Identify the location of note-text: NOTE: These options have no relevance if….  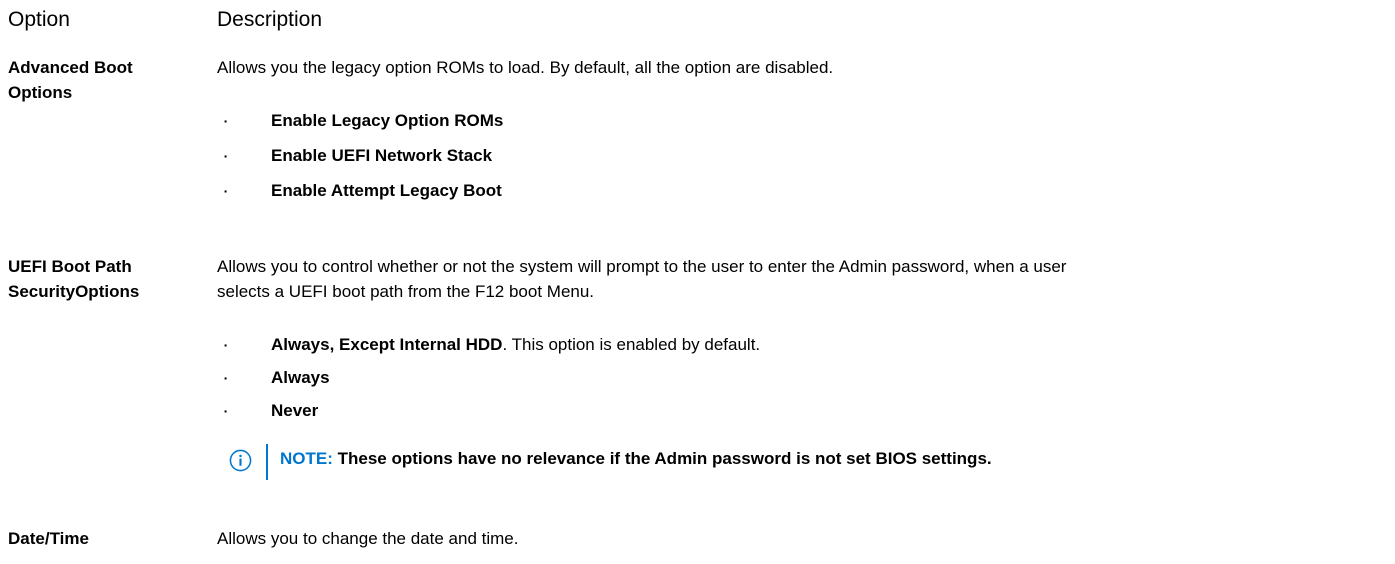
(636, 459).